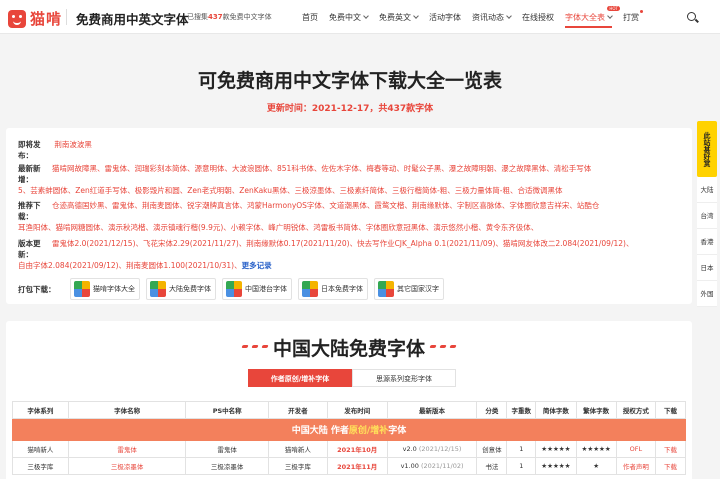 The height and width of the screenshot is (479, 720). What do you see at coordinates (350, 109) in the screenshot?
I see `update-time: 更新时间：2021-12-17，共437款字体` at bounding box center [350, 109].